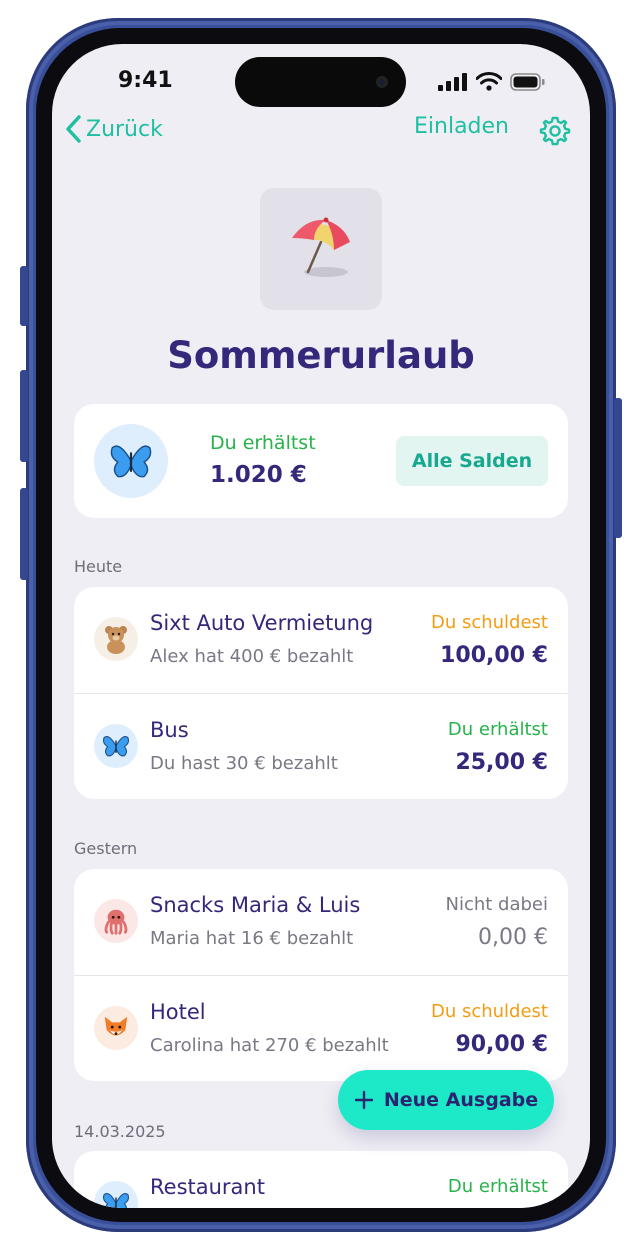 This screenshot has width=640, height=1260. What do you see at coordinates (73, 129) in the screenshot?
I see `chevron-left-icon` at bounding box center [73, 129].